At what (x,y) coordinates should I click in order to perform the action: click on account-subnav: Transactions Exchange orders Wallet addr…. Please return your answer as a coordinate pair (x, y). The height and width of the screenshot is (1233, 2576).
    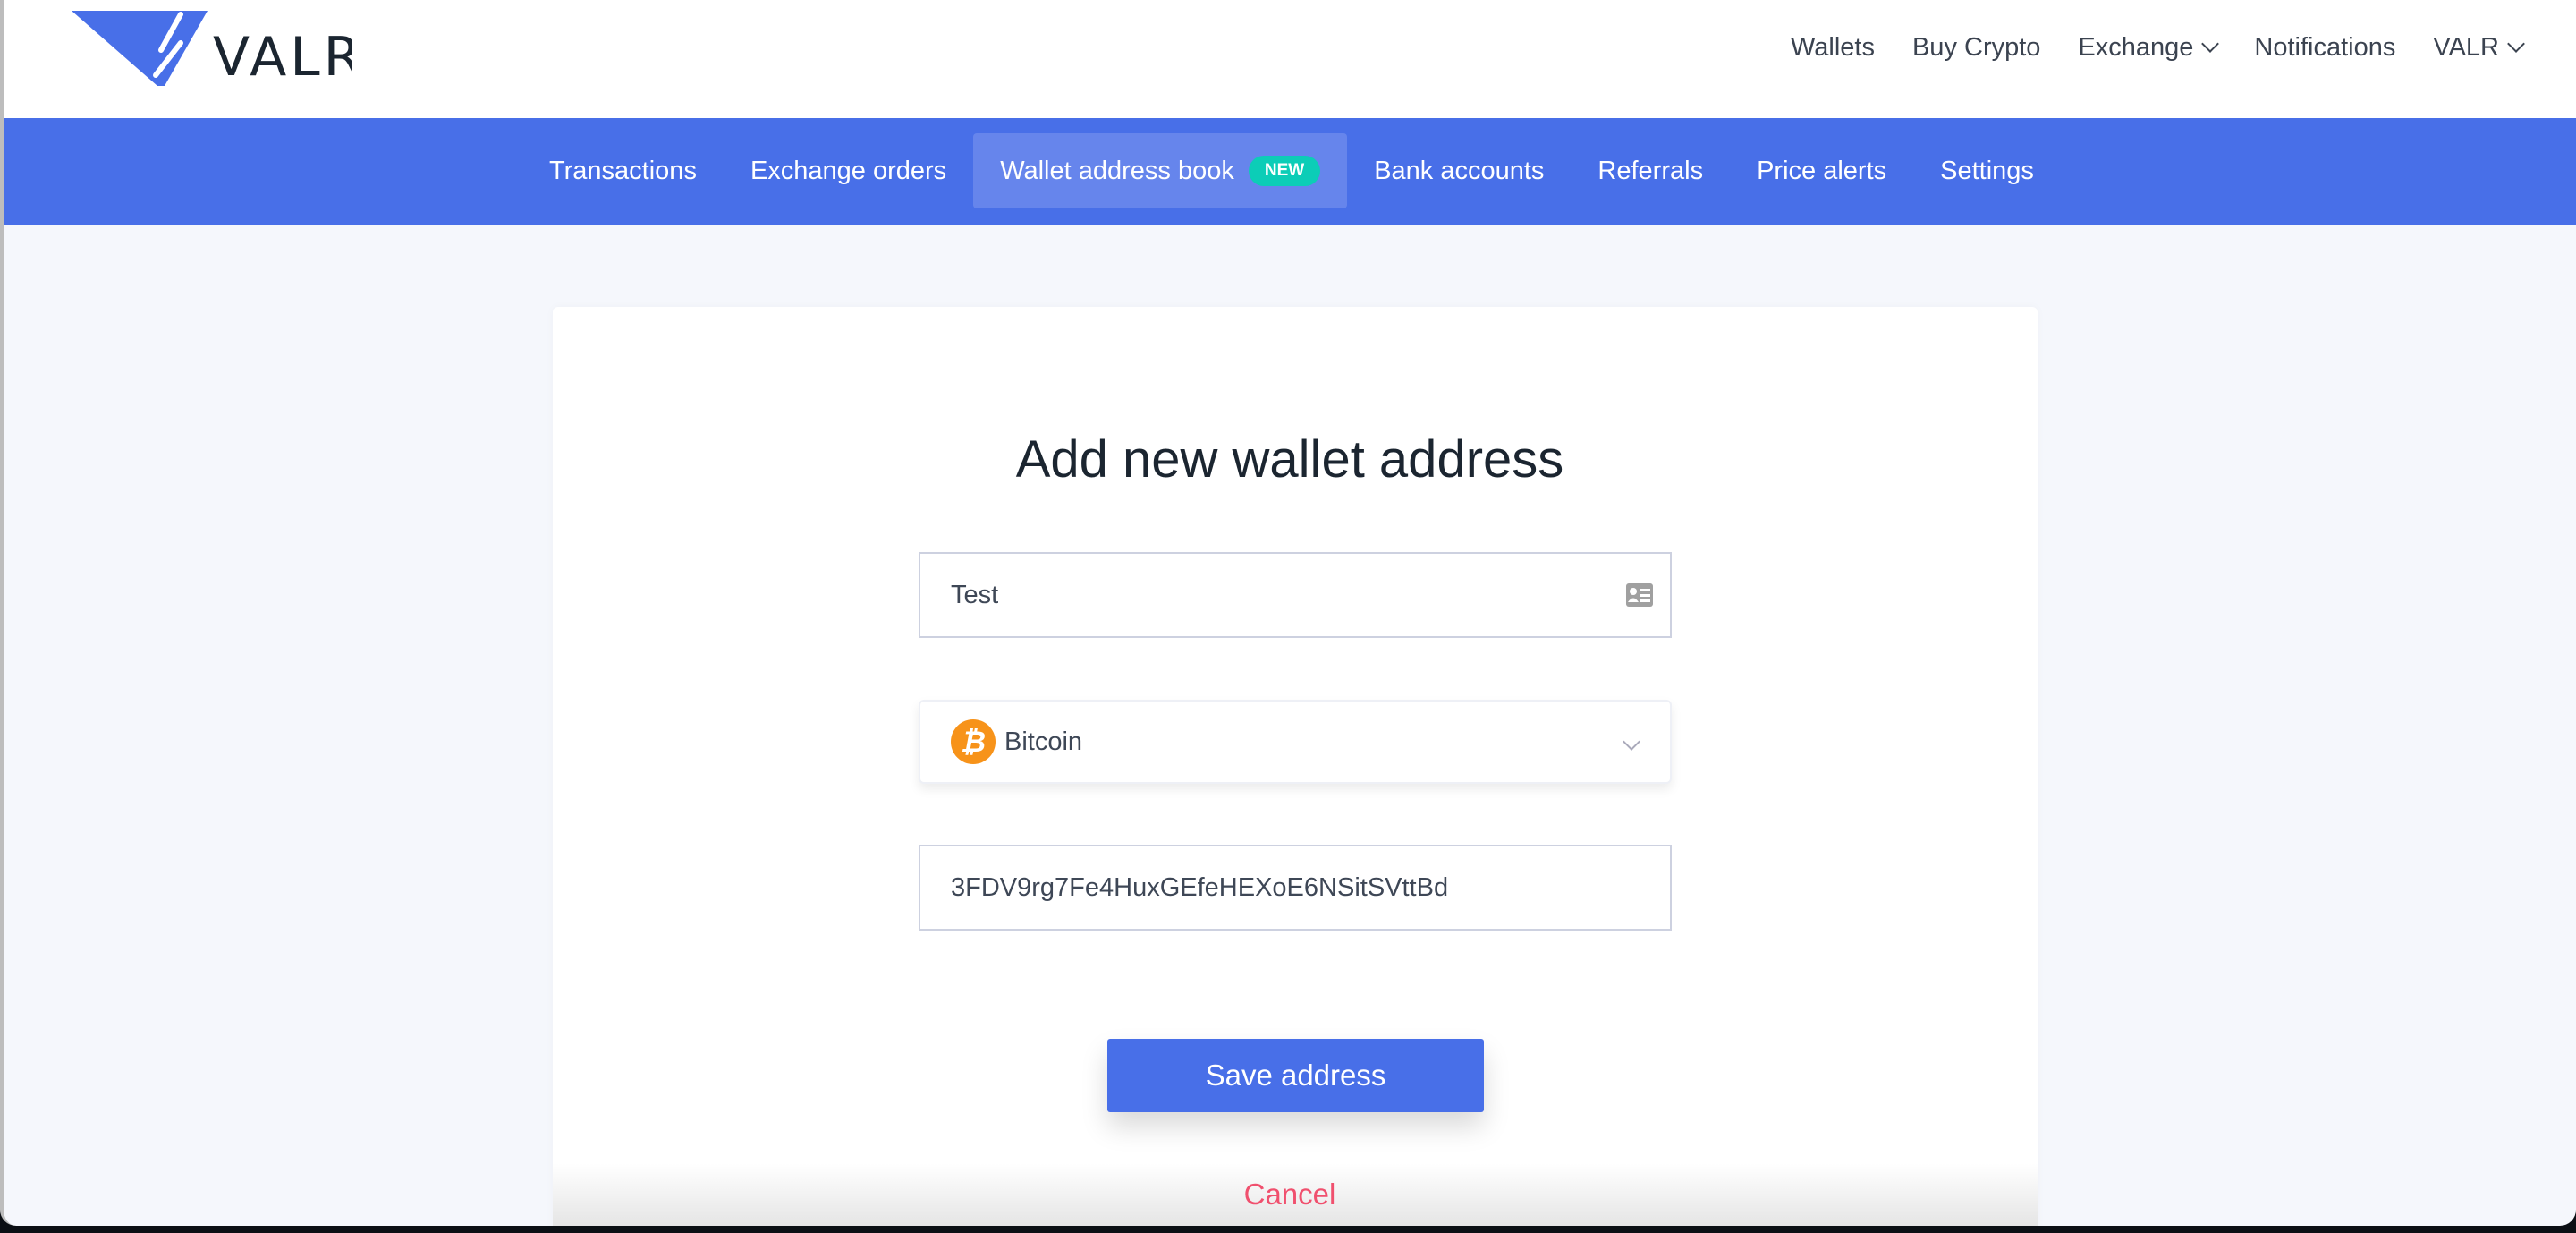
    Looking at the image, I should click on (1290, 171).